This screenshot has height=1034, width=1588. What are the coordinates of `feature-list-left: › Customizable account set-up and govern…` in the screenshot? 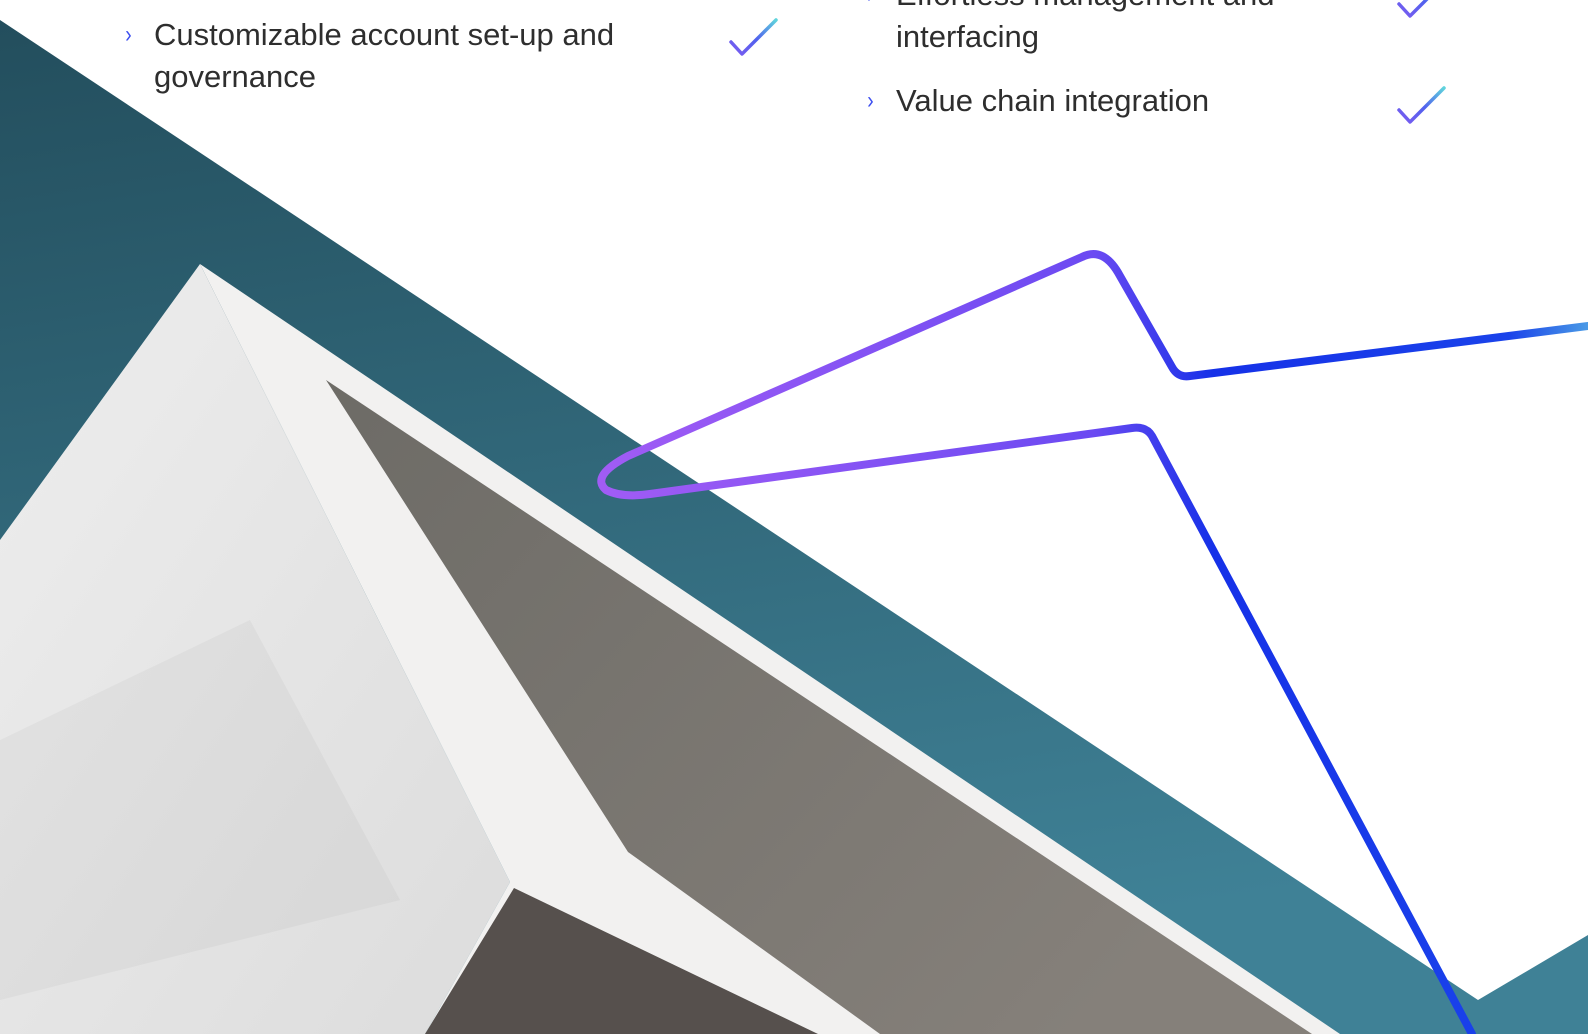 It's located at (452, 67).